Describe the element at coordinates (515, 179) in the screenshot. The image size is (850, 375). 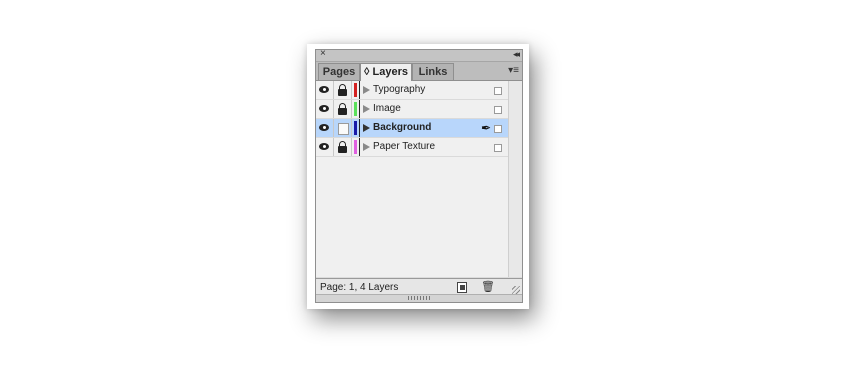
I see `scrollbar` at that location.